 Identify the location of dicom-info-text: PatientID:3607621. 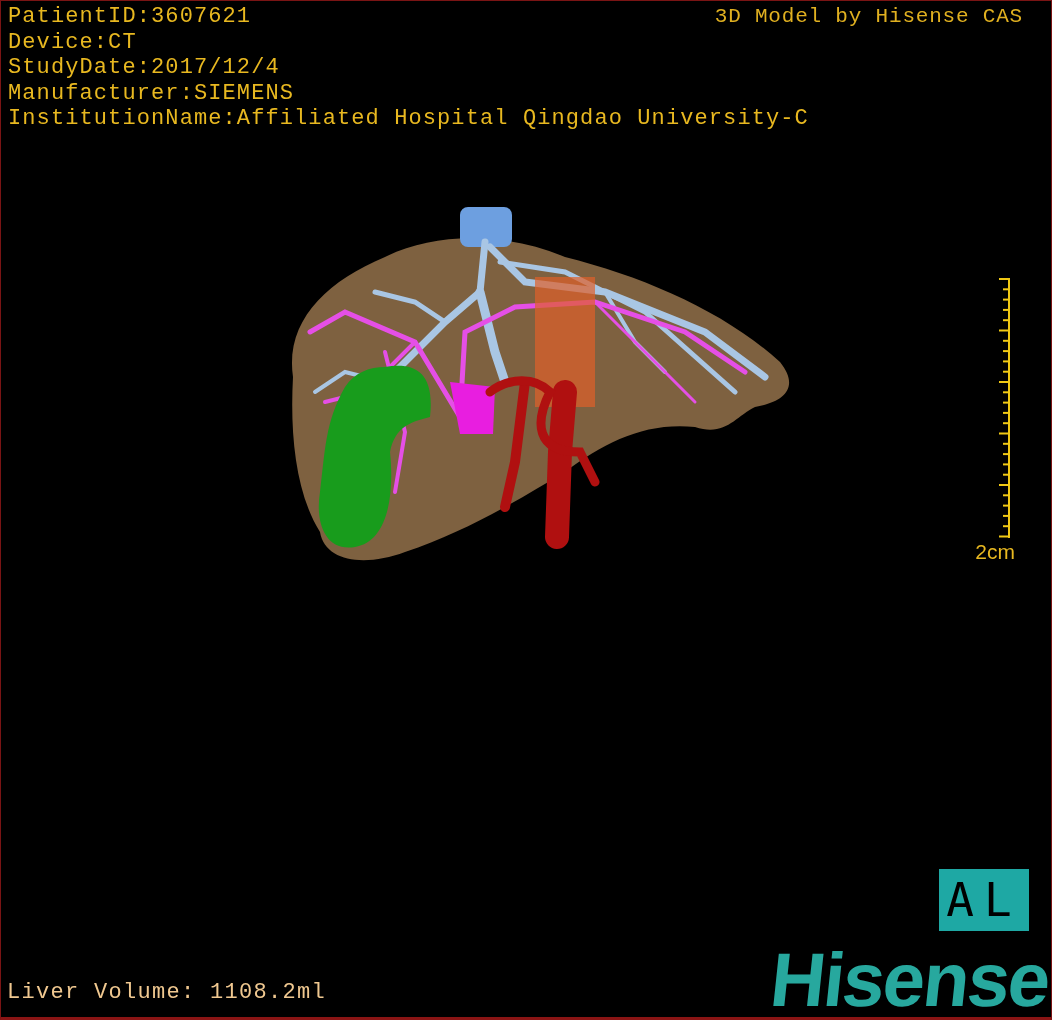
(130, 17).